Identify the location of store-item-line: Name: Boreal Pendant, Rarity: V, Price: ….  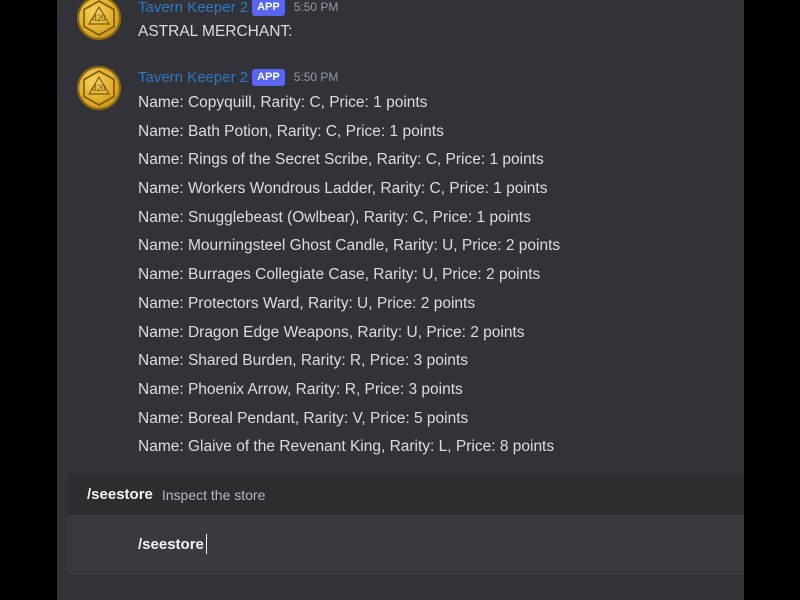
(303, 418).